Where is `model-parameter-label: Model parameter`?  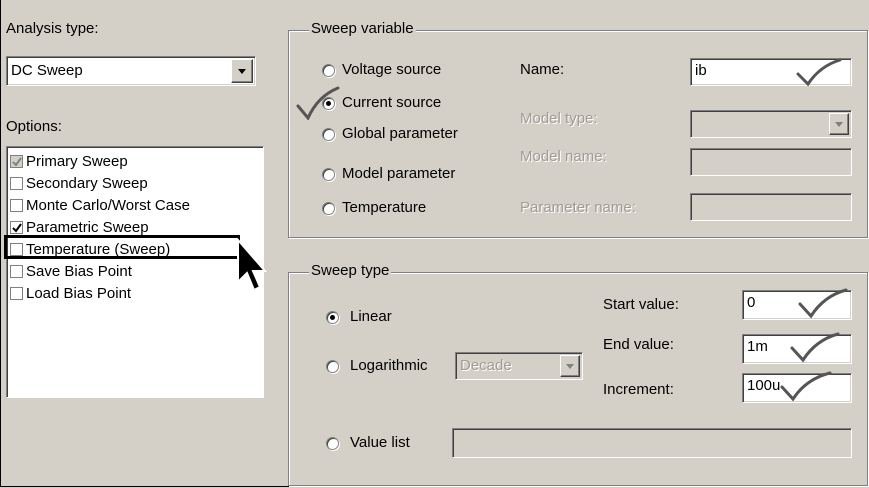 model-parameter-label: Model parameter is located at coordinates (398, 174).